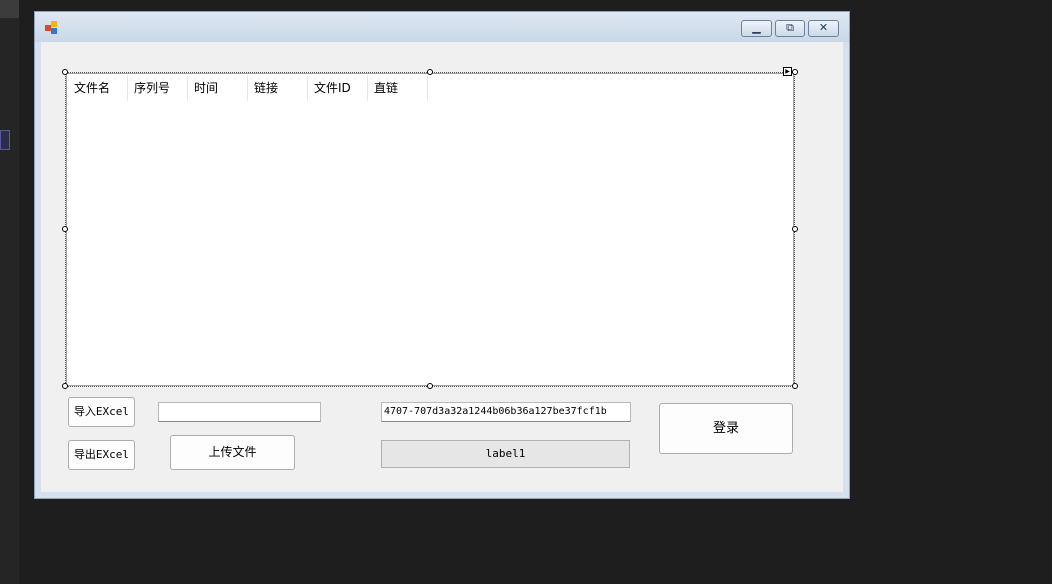 Image resolution: width=1052 pixels, height=584 pixels. I want to click on title-bar: ▁ ⧉ ✕, so click(442, 27).